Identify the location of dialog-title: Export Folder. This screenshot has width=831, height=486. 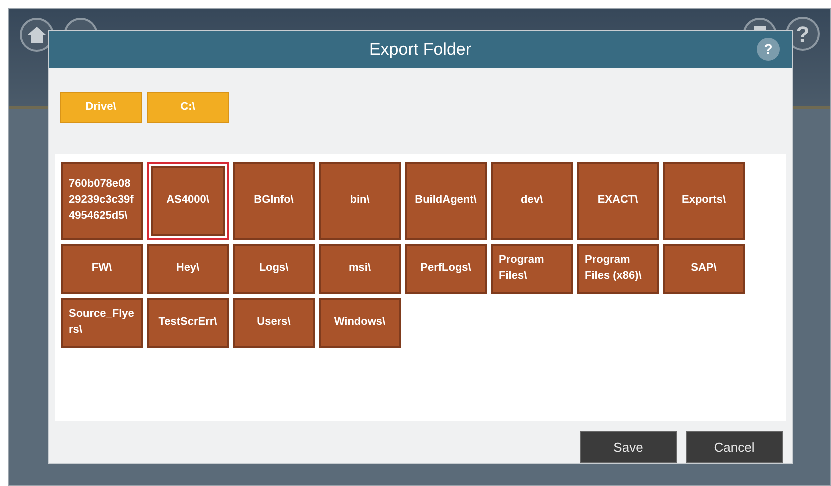
(420, 49).